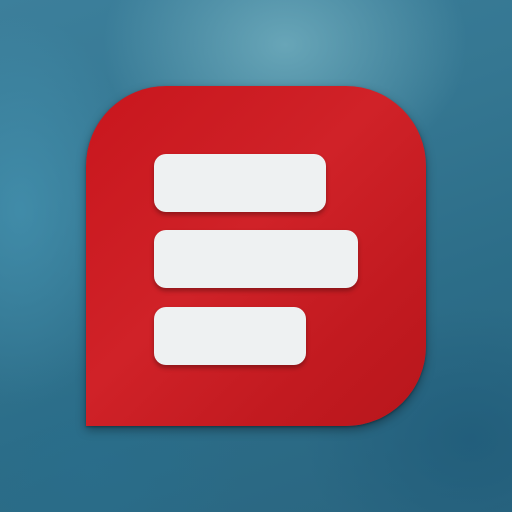 This screenshot has height=512, width=512. I want to click on app-icon-bar-middle, so click(256, 259).